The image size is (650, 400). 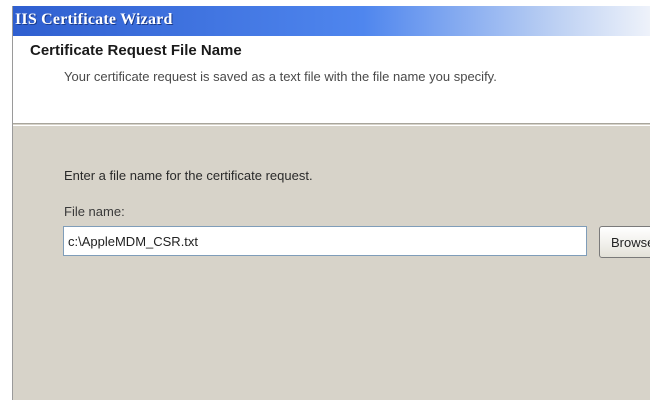 What do you see at coordinates (325, 241) in the screenshot?
I see `file-name-input` at bounding box center [325, 241].